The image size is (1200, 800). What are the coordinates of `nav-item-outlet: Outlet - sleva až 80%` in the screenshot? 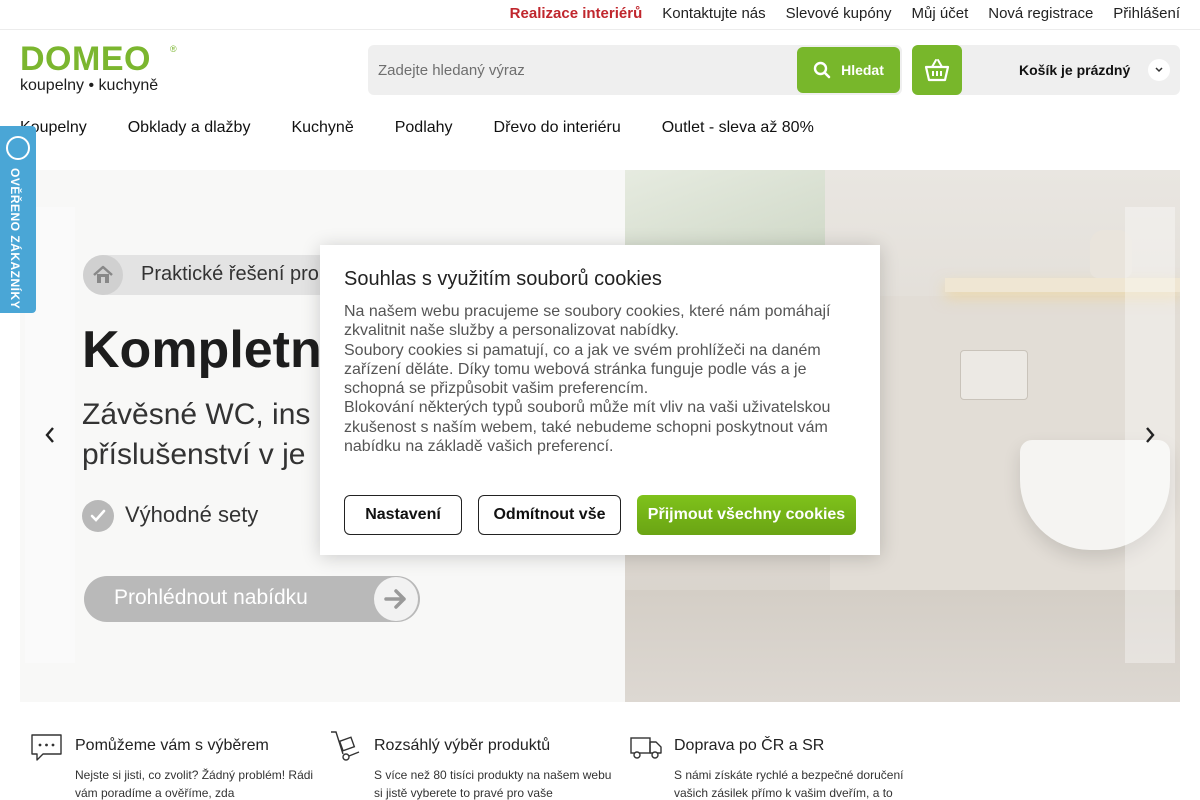 It's located at (738, 128).